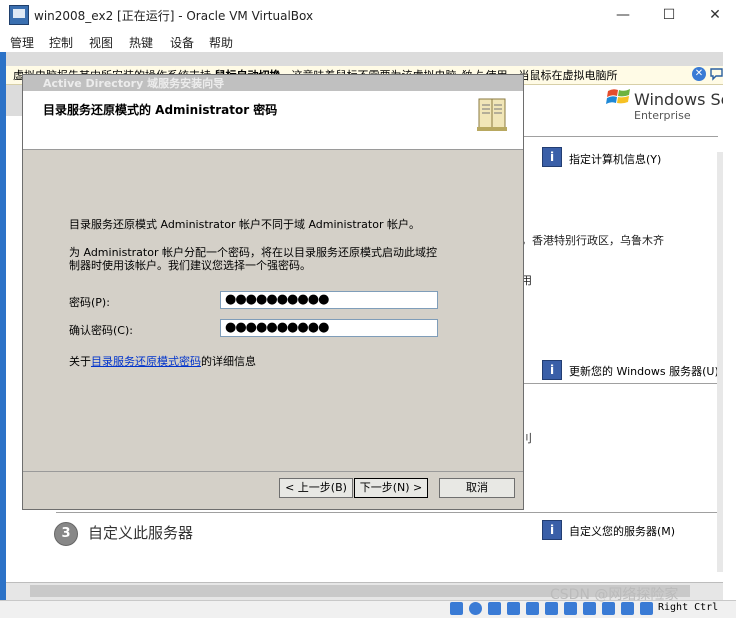  What do you see at coordinates (22, 42) in the screenshot?
I see `menu-manage: 管理` at bounding box center [22, 42].